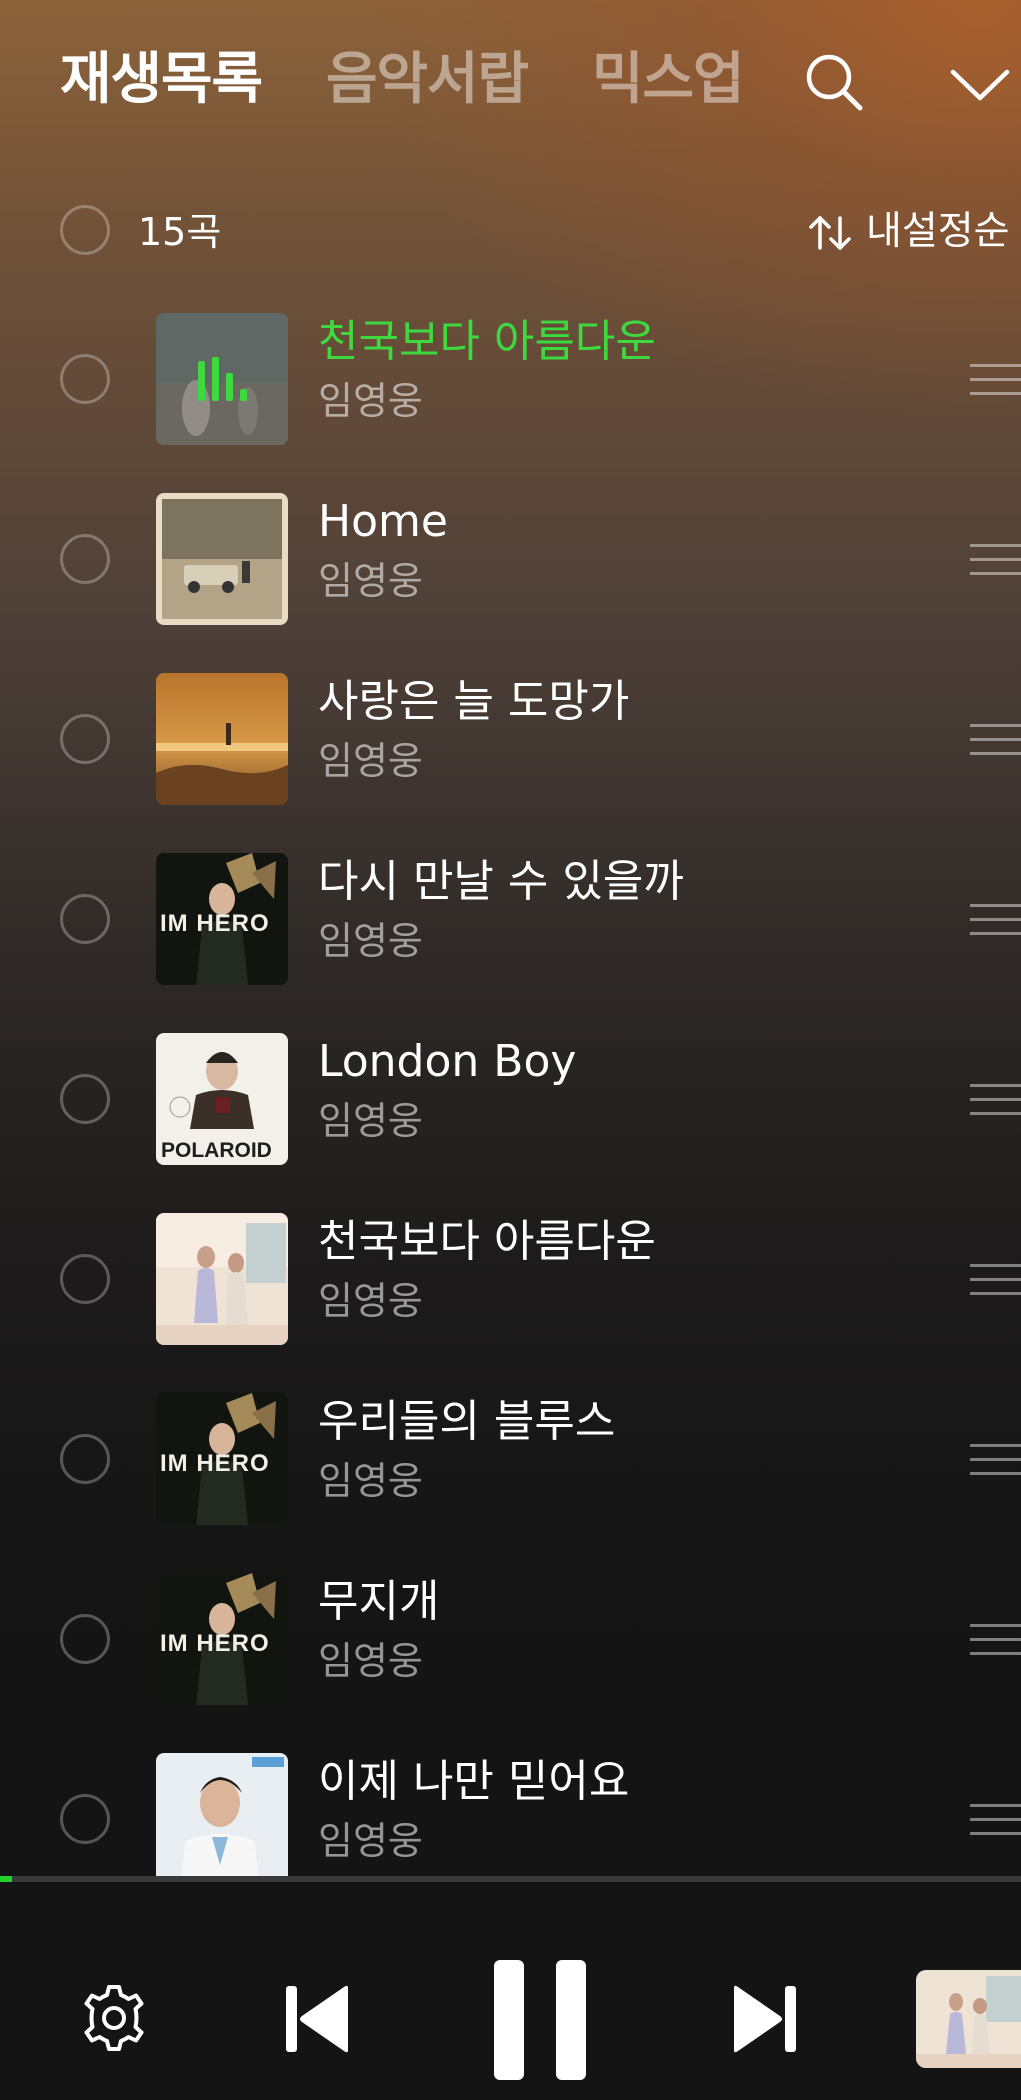  I want to click on header: 재생목록 음악서랍 믹스업, so click(510, 85).